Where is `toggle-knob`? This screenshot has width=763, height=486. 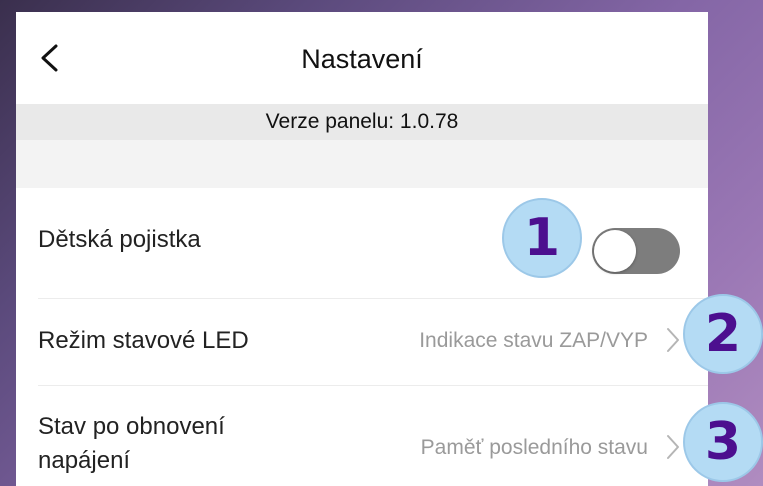 toggle-knob is located at coordinates (615, 251).